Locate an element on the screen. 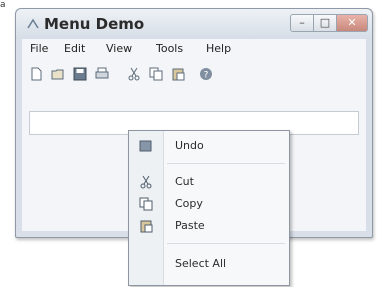 The height and width of the screenshot is (287, 387). context-item-label: Cut is located at coordinates (184, 181).